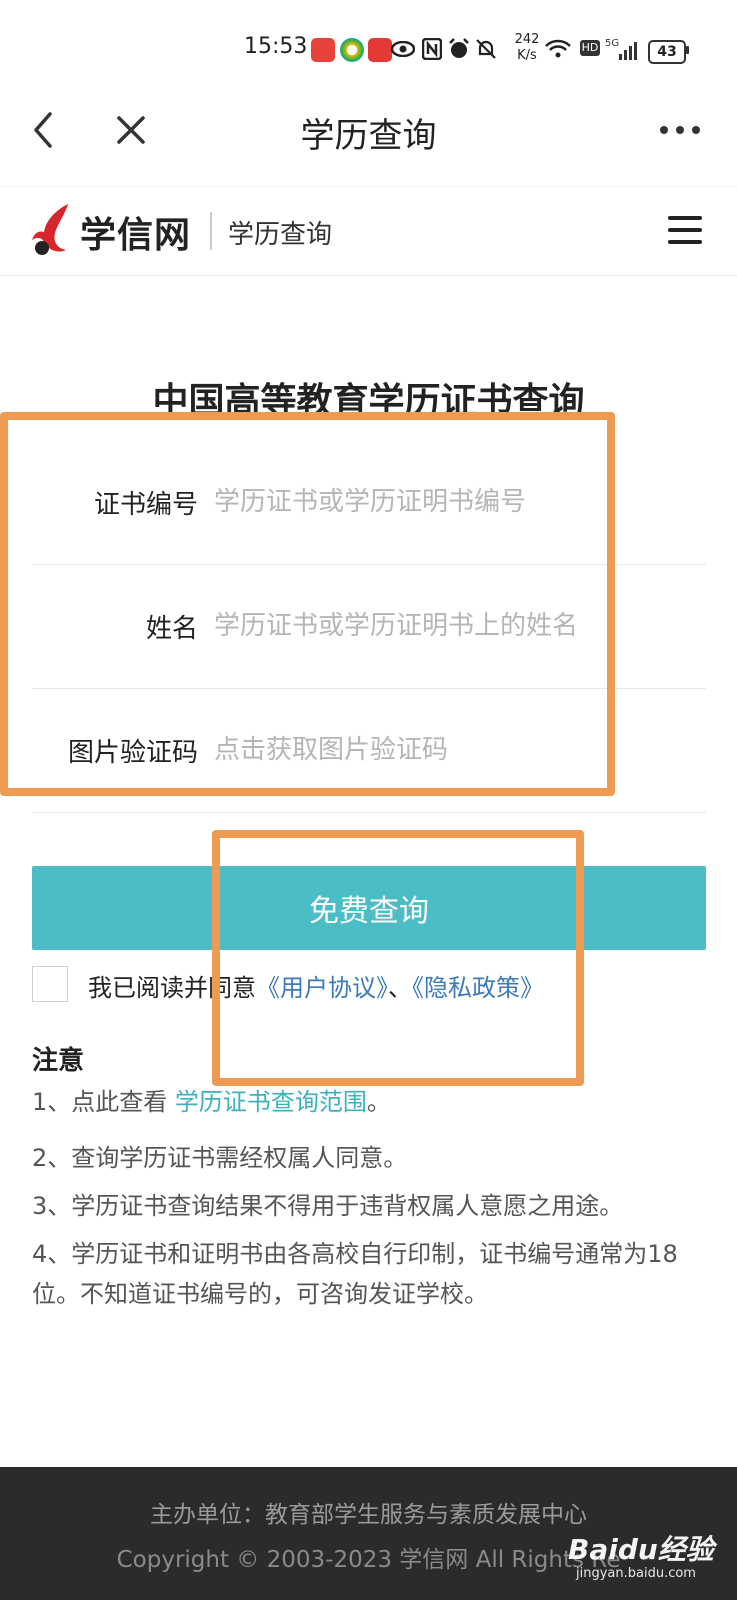 The image size is (737, 1600). Describe the element at coordinates (682, 130) in the screenshot. I see `more-options-icon` at that location.